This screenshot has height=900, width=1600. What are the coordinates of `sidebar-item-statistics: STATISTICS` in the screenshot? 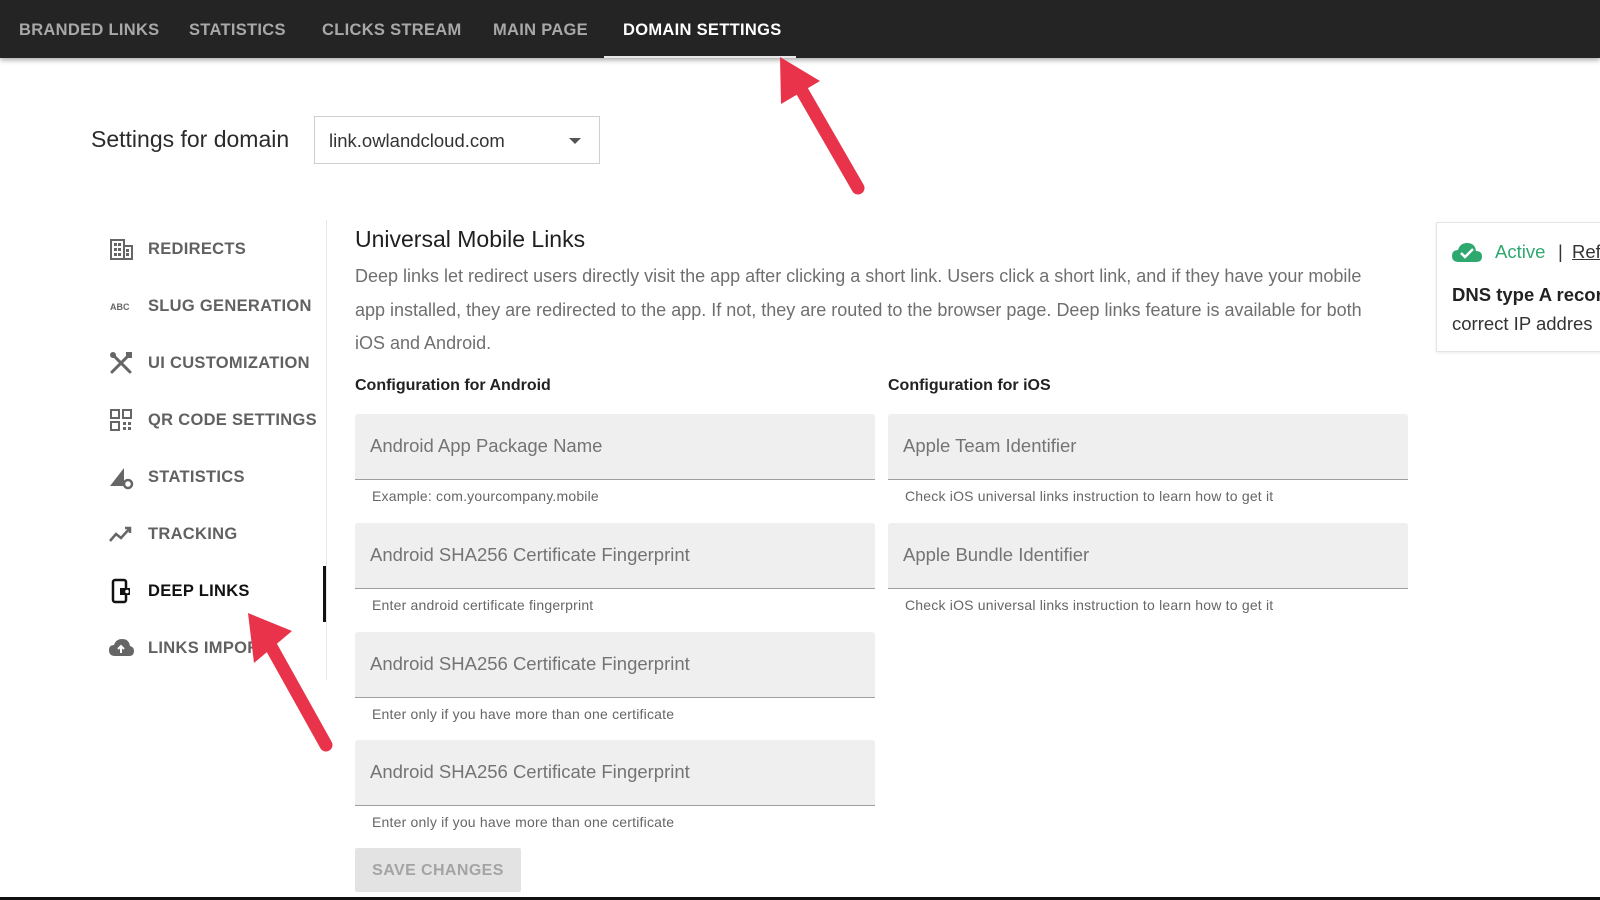 It's located at (215, 477).